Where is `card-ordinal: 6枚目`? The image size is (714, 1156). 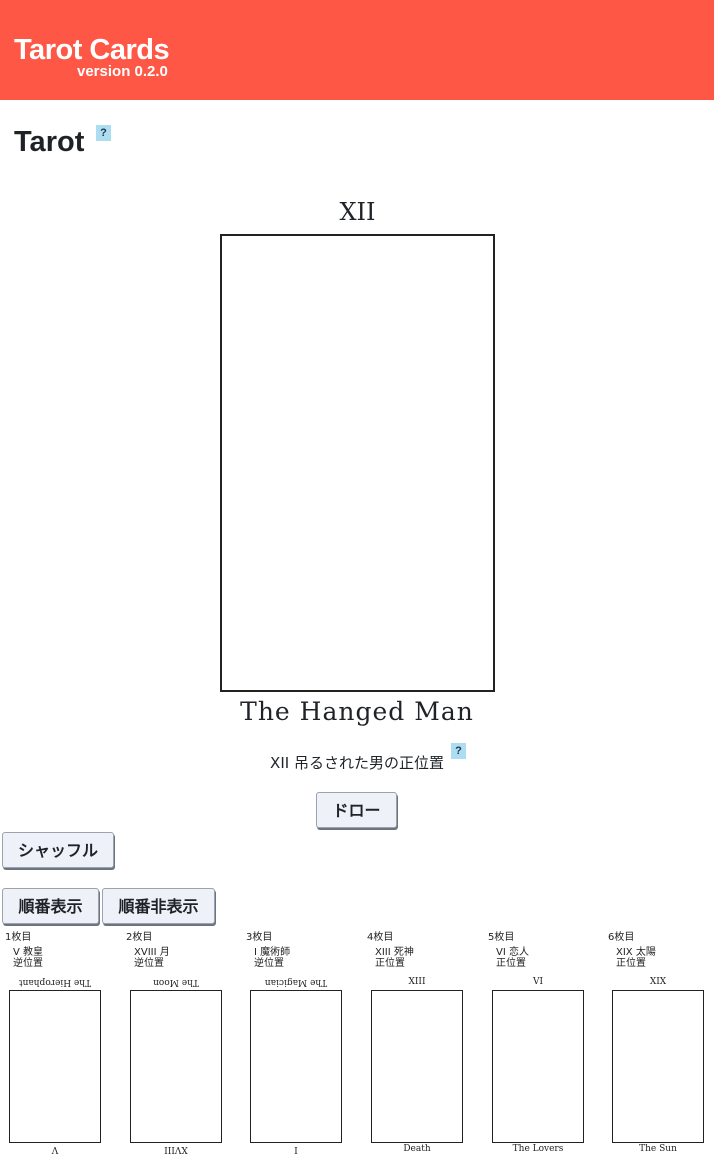 card-ordinal: 6枚目 is located at coordinates (621, 937).